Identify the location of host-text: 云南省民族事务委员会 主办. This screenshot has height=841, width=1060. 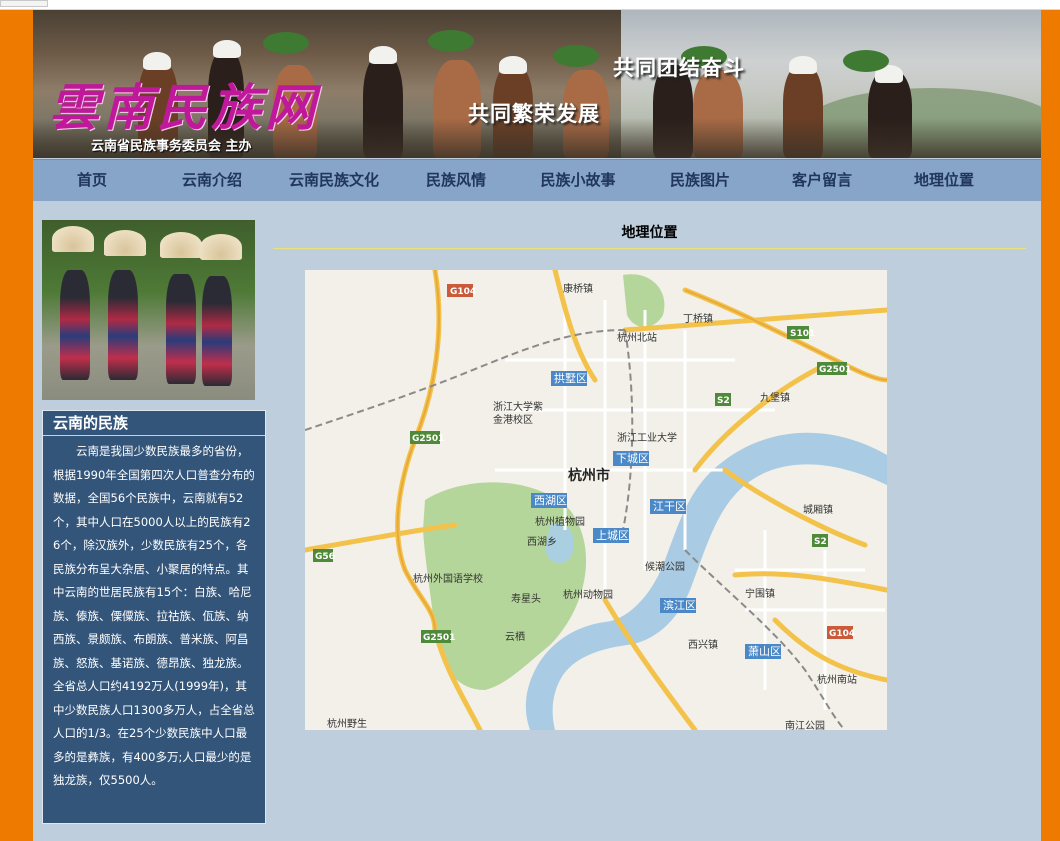
(171, 146).